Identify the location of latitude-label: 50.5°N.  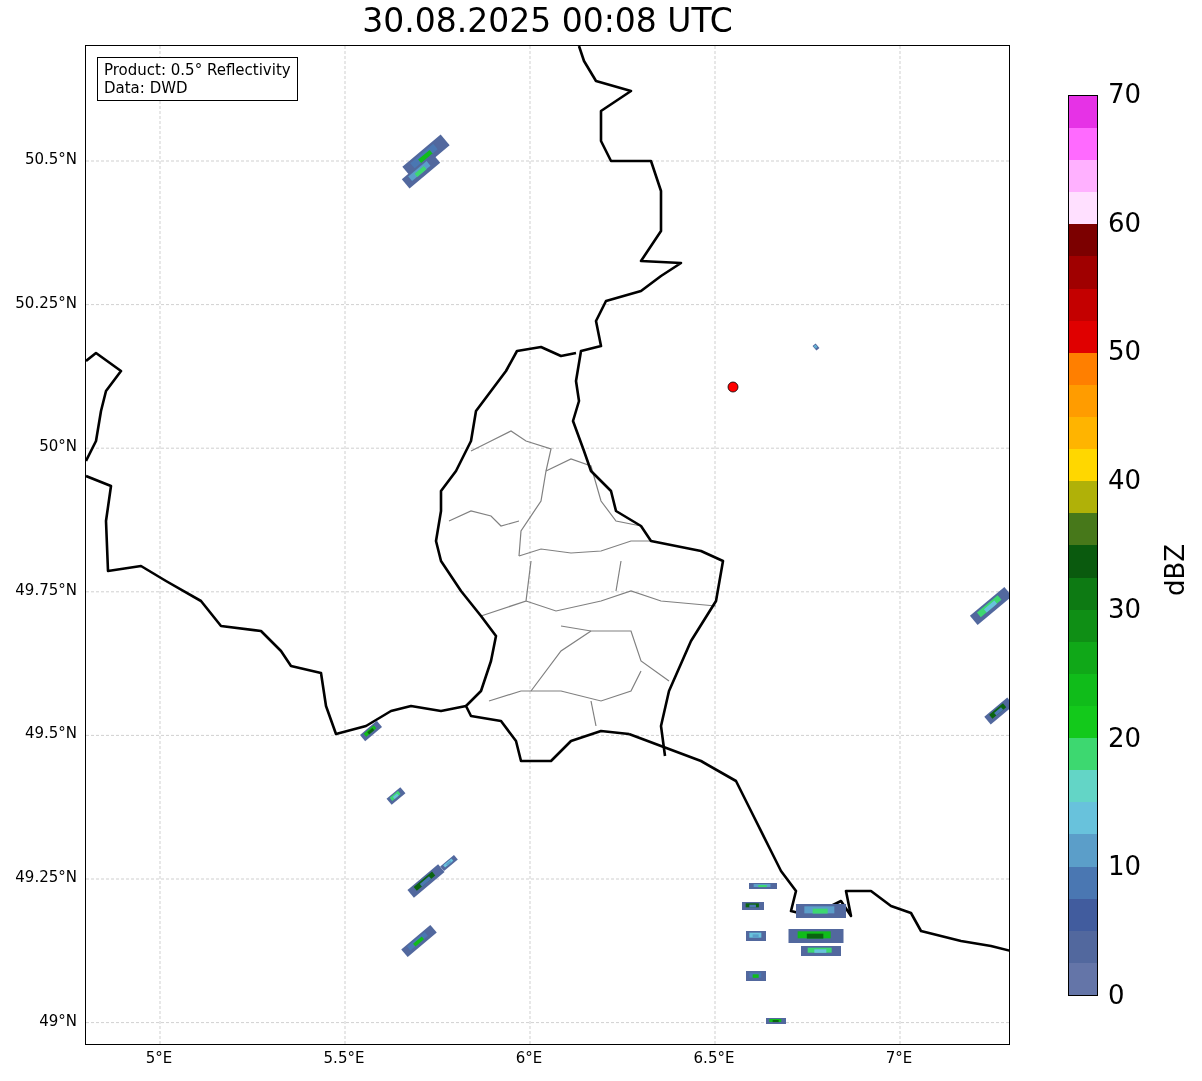
(50, 159).